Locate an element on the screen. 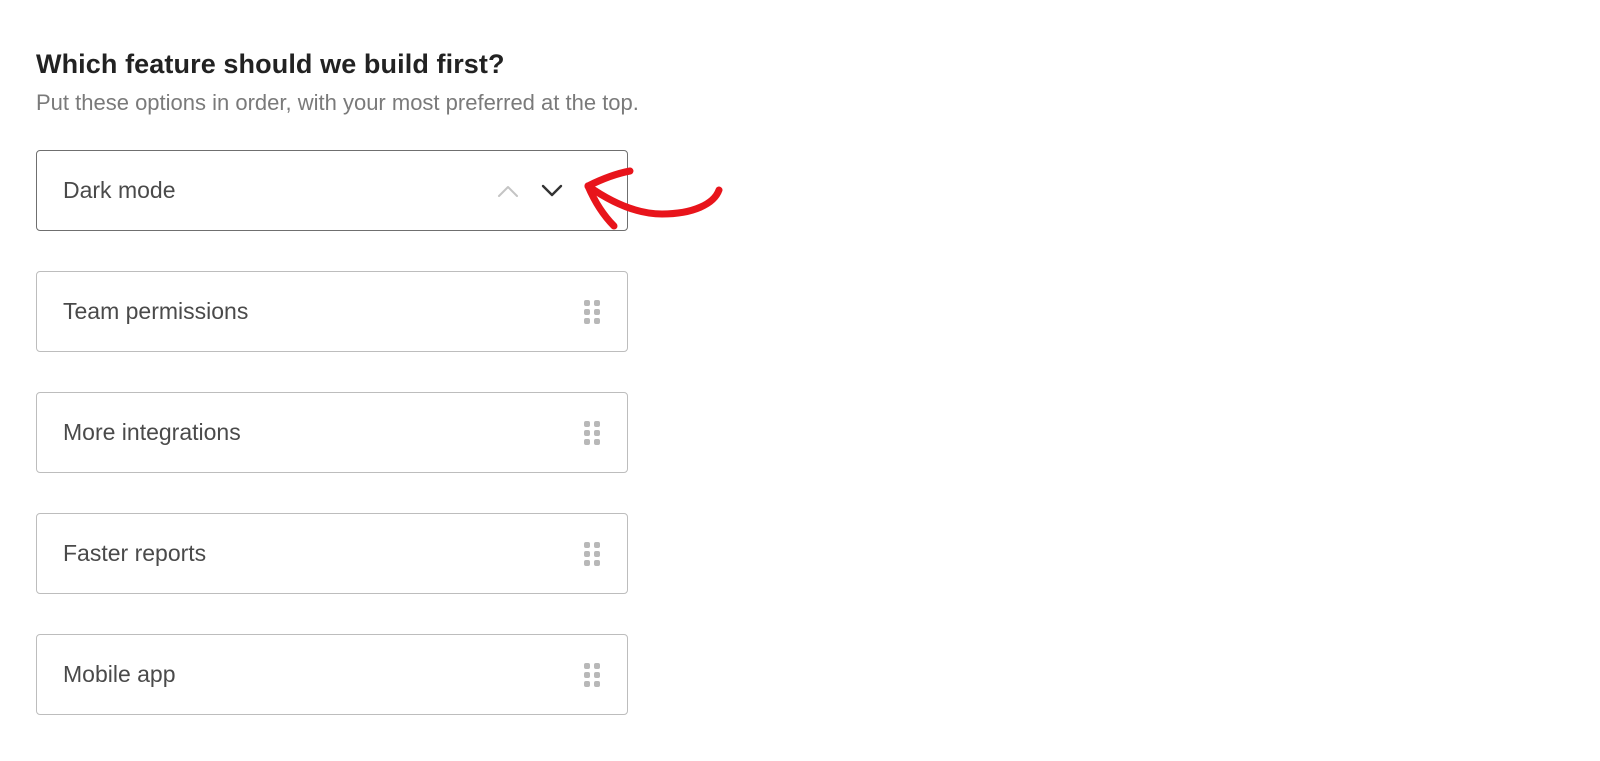 This screenshot has height=761, width=1600. ranking-option-faster-reports: Faster reports is located at coordinates (332, 553).